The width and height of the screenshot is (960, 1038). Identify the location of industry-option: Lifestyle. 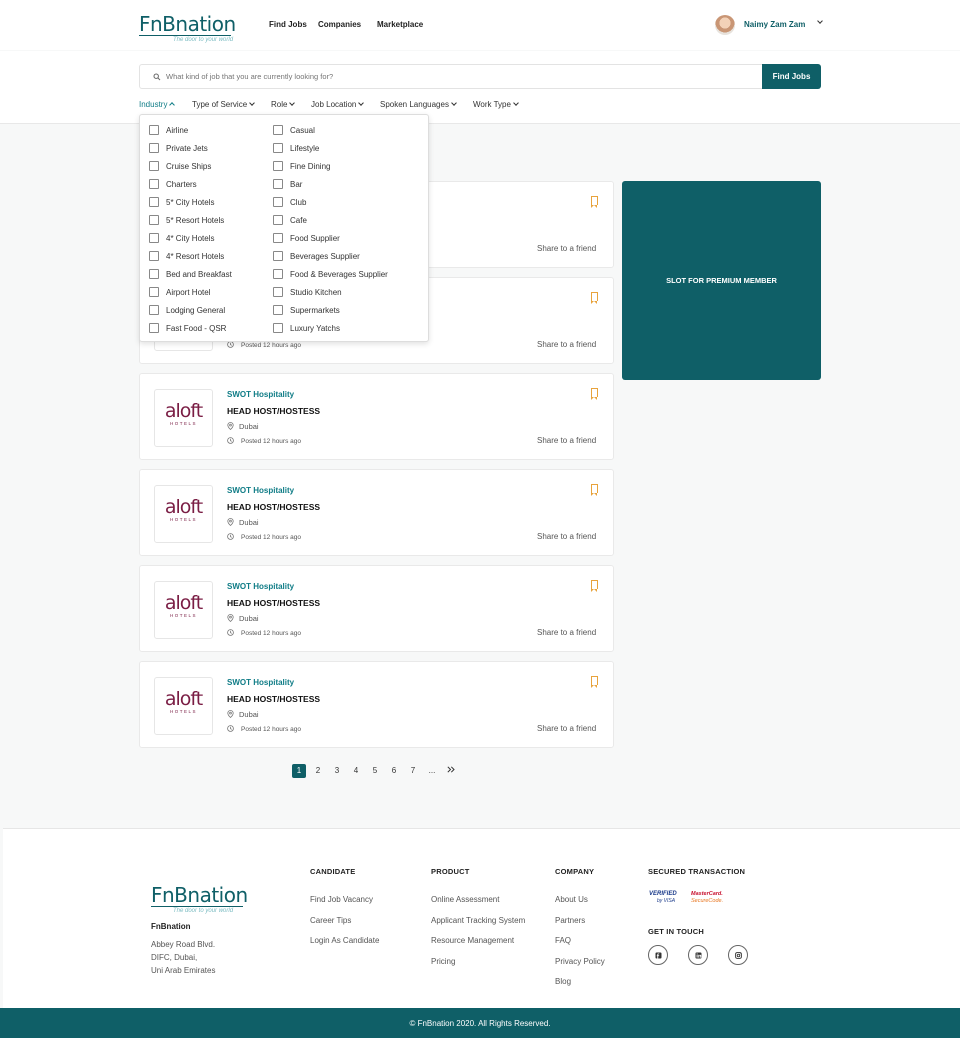
(348, 148).